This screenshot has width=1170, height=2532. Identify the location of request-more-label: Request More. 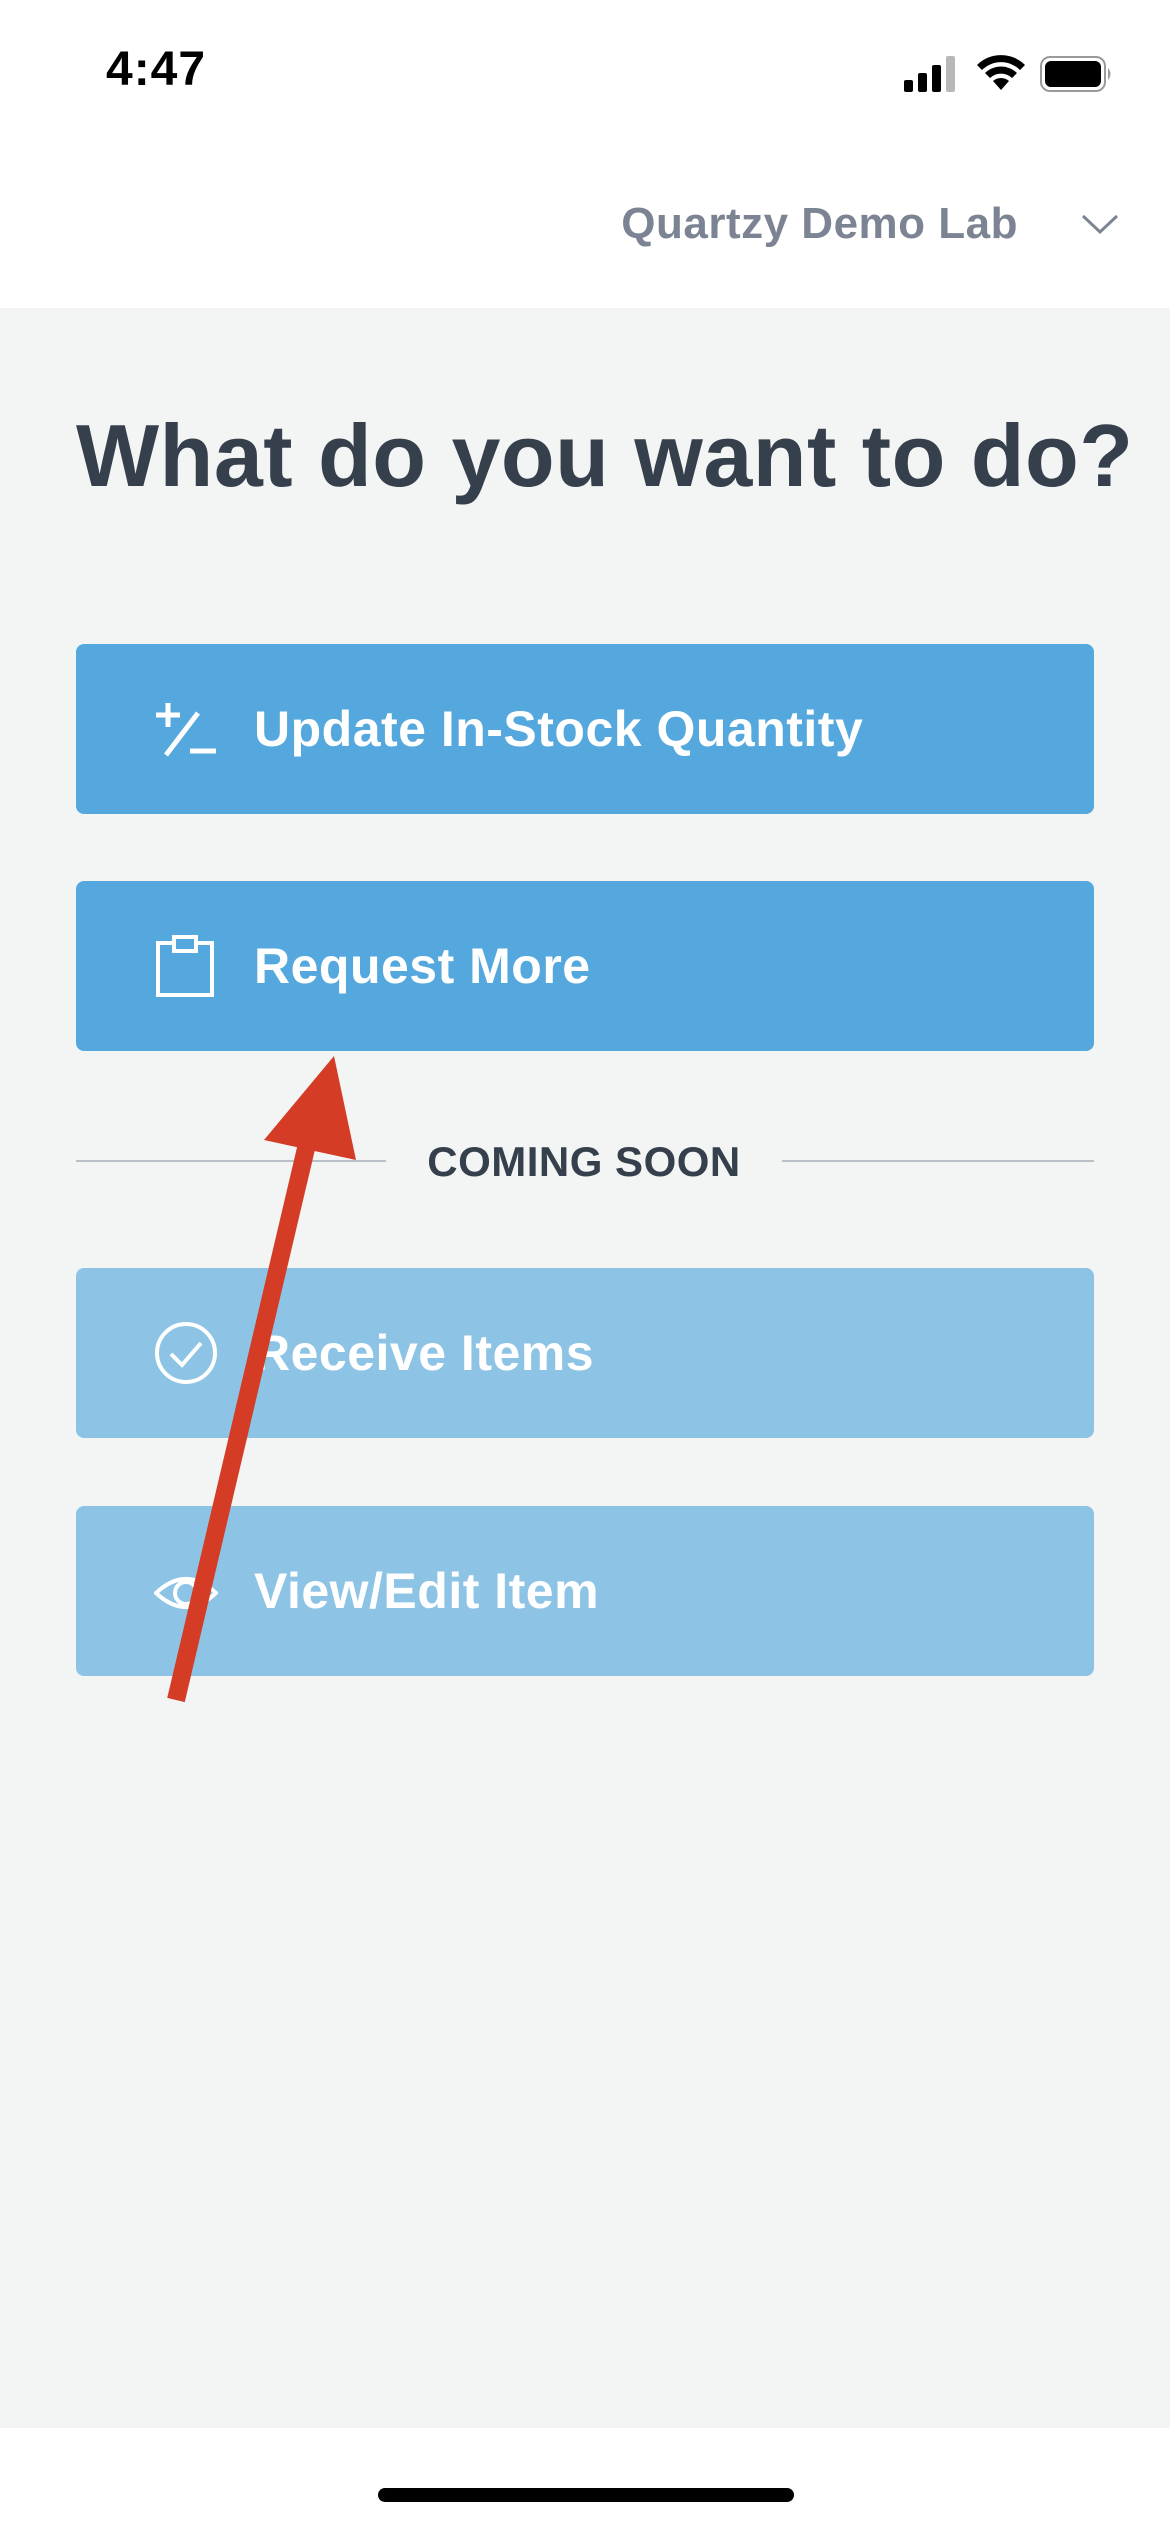
(422, 966).